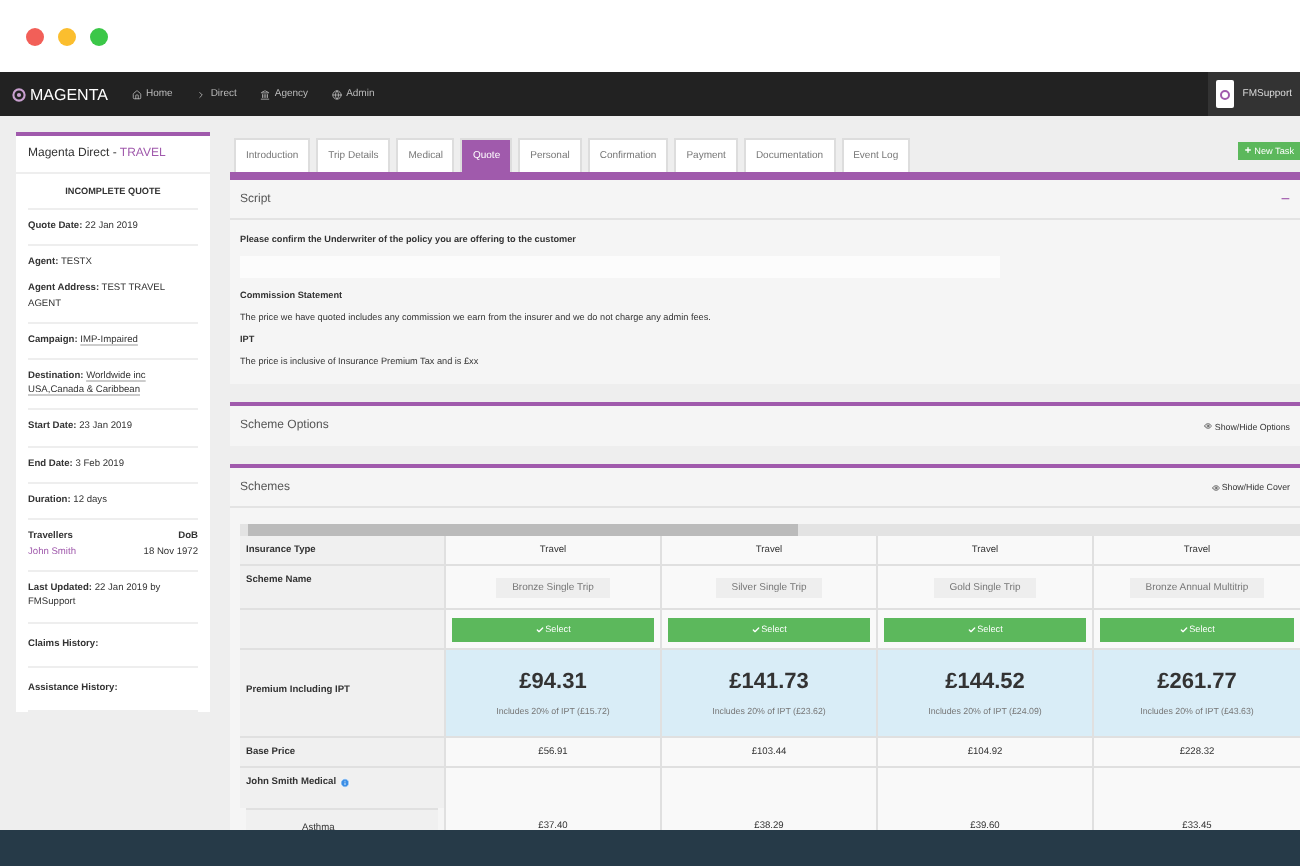 The image size is (1300, 866). What do you see at coordinates (769, 682) in the screenshot?
I see `premium-price: £141.73` at bounding box center [769, 682].